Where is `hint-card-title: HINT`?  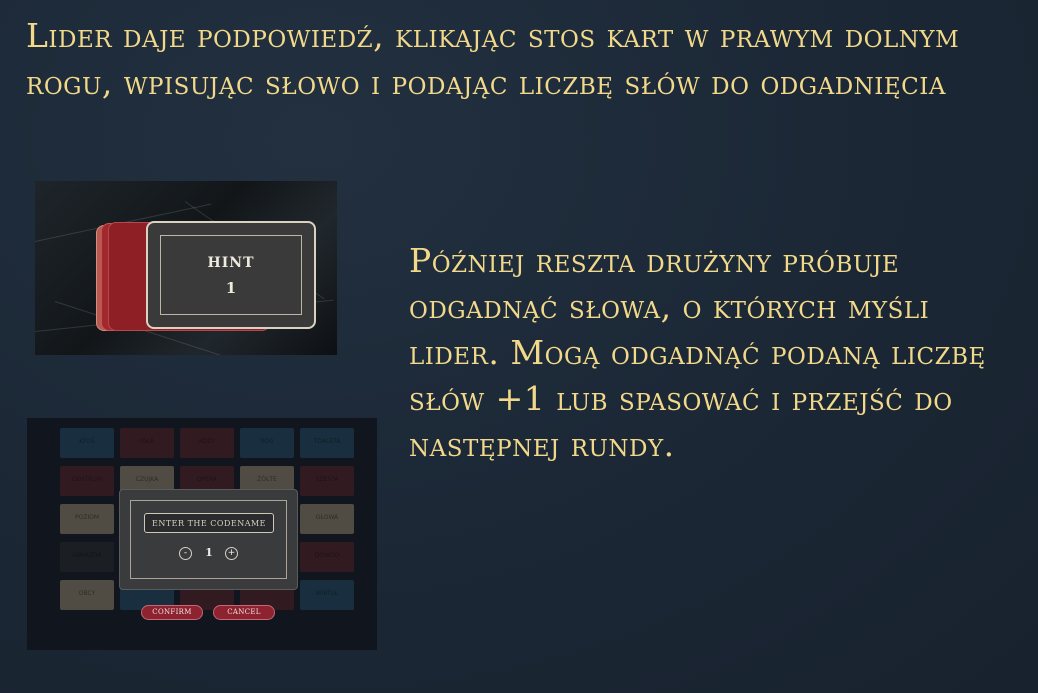 hint-card-title: HINT is located at coordinates (231, 263).